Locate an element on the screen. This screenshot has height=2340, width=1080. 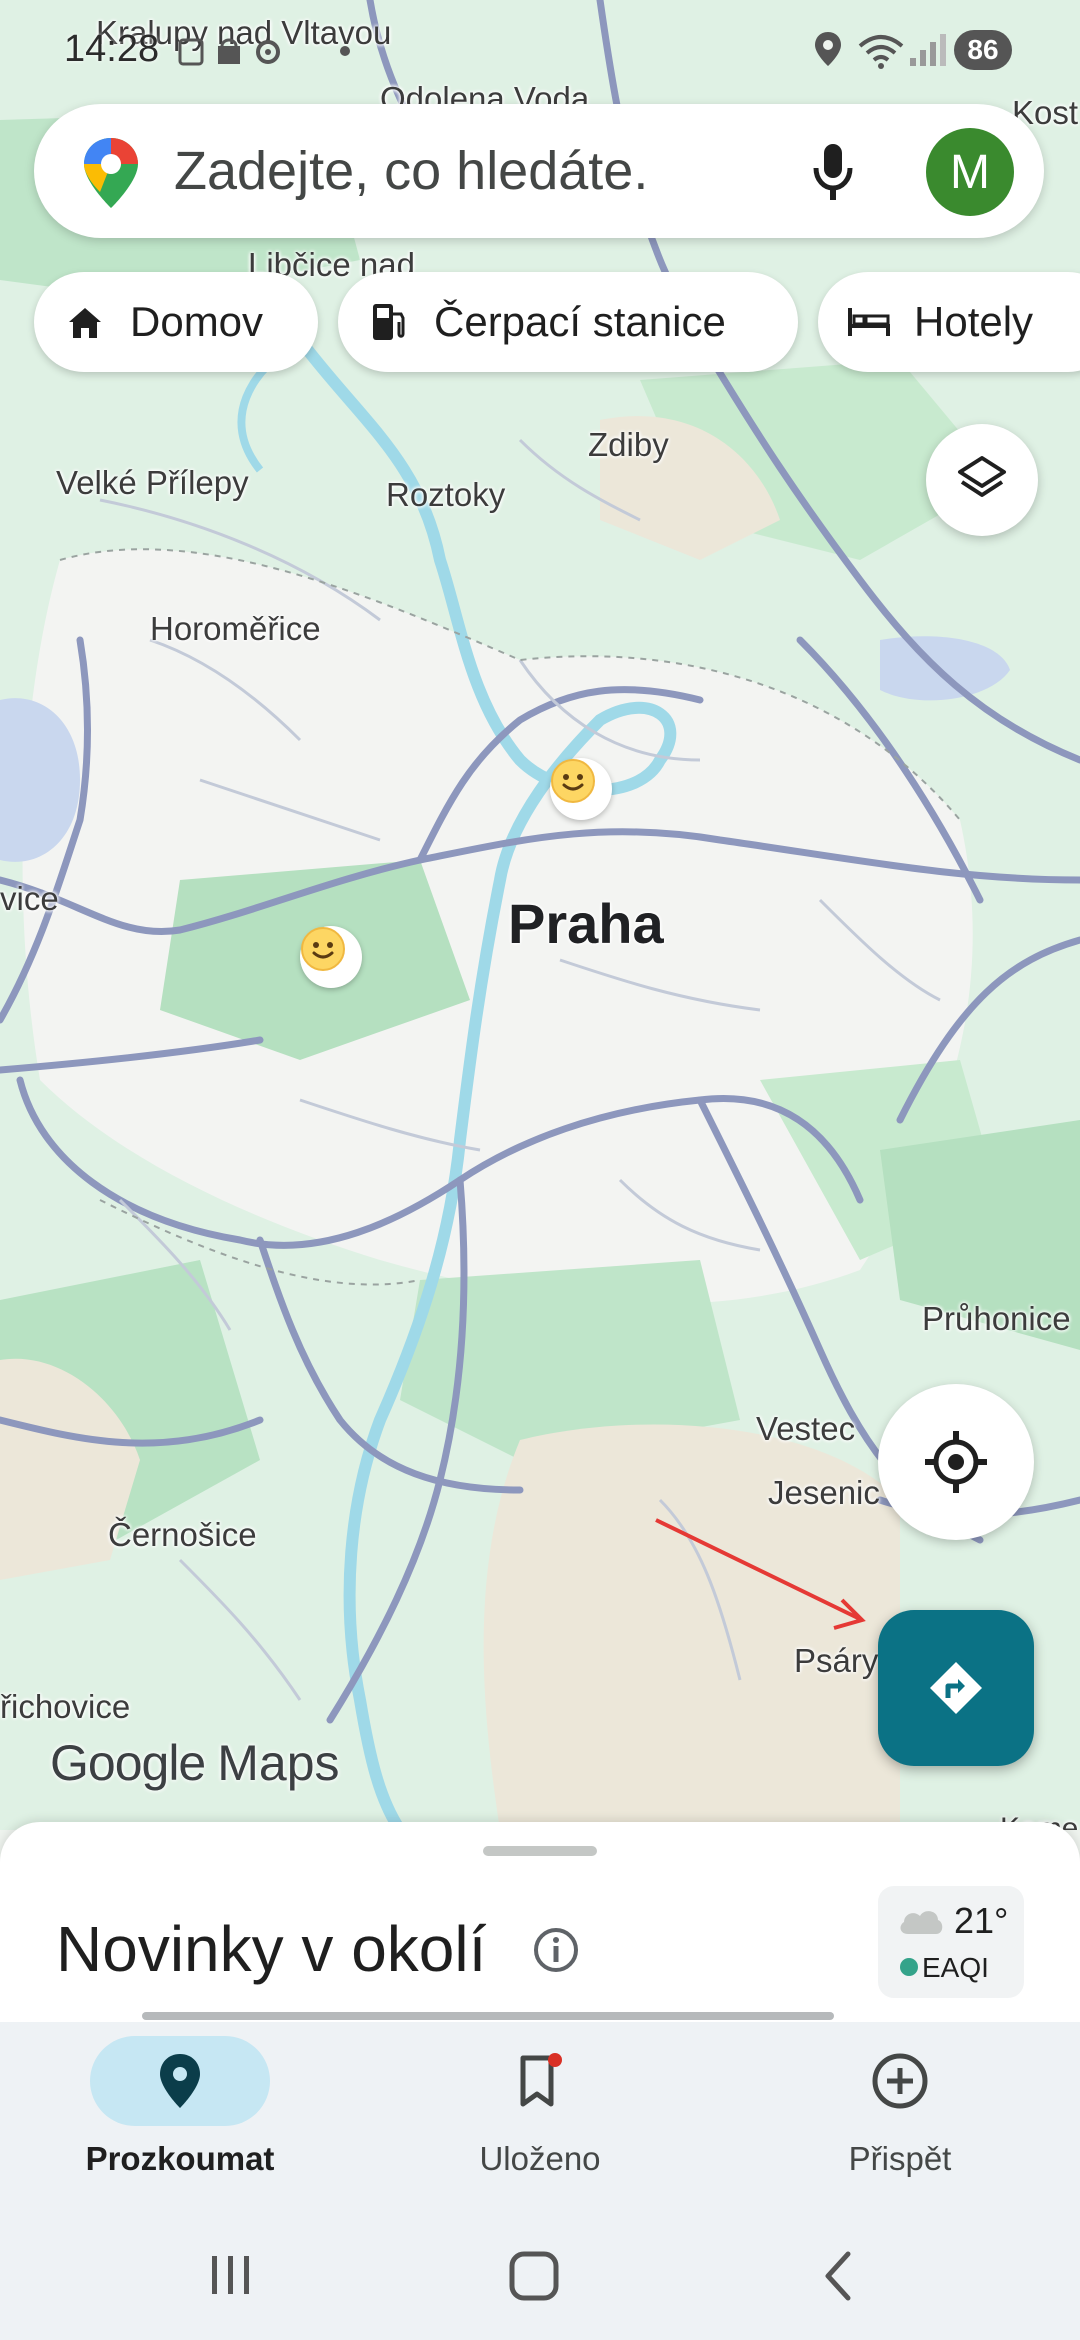
map-label-richovice: řichovice is located at coordinates (65, 1706).